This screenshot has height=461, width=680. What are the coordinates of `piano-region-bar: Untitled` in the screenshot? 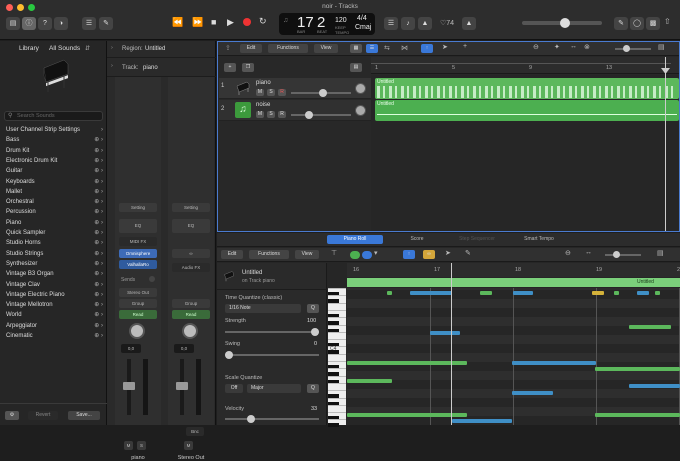 It's located at (513, 282).